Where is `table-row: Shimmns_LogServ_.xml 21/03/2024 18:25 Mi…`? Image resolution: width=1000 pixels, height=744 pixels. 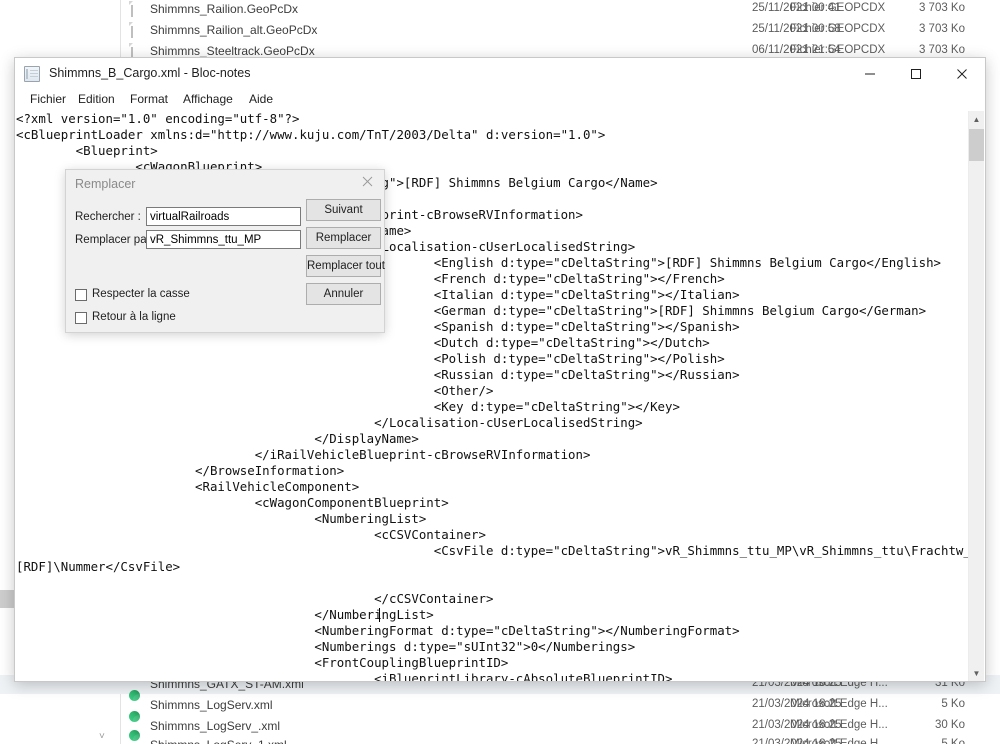 table-row: Shimmns_LogServ_.xml 21/03/2024 18:25 Mi… is located at coordinates (500, 726).